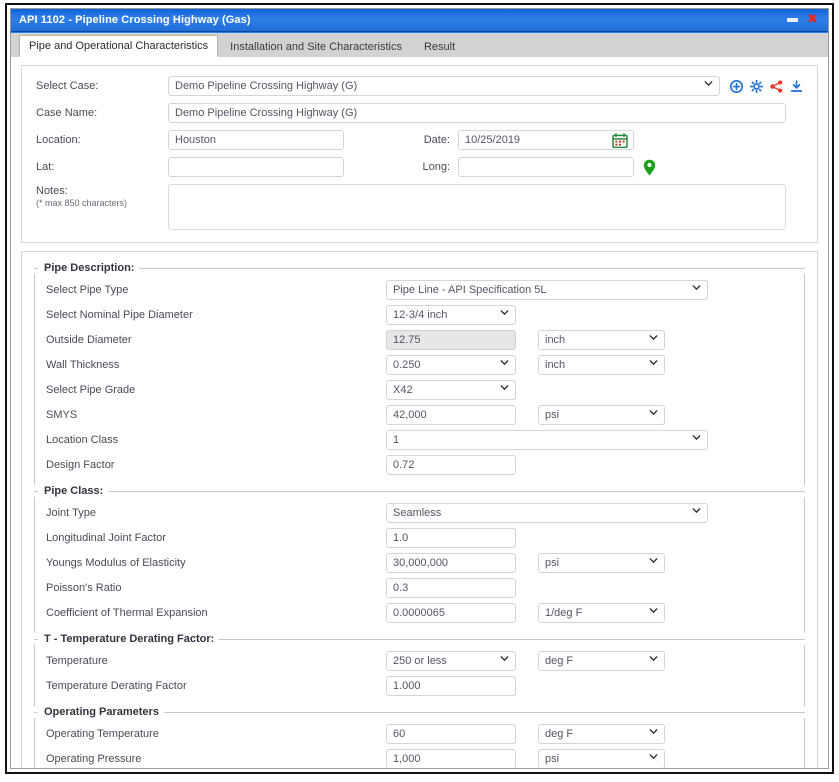 This screenshot has height=782, width=839. Describe the element at coordinates (91, 389) in the screenshot. I see `select-pipe-grade-label: Select Pipe Grade` at that location.